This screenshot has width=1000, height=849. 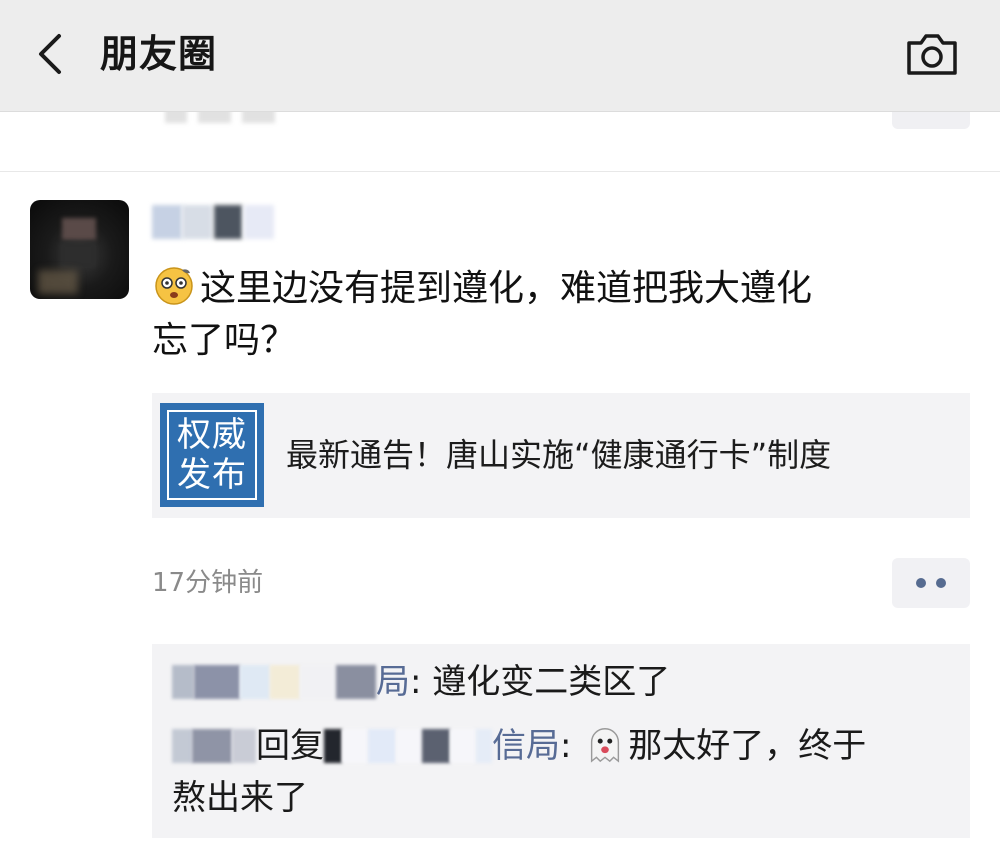 I want to click on link-title: 最新通告！唐山实施“健康通行卡”制度, so click(x=559, y=455).